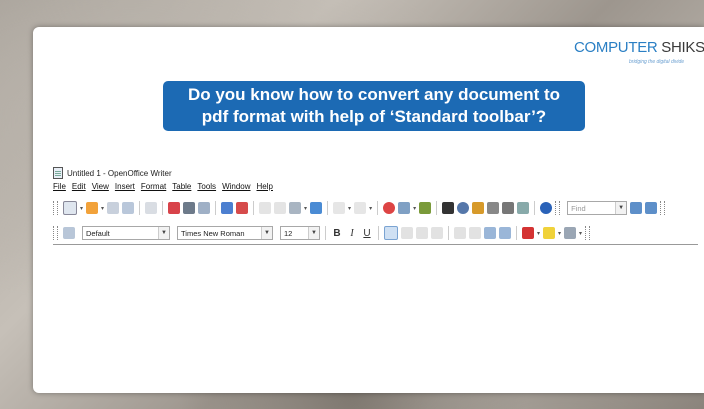  Describe the element at coordinates (189, 208) in the screenshot. I see `print-icon` at that location.